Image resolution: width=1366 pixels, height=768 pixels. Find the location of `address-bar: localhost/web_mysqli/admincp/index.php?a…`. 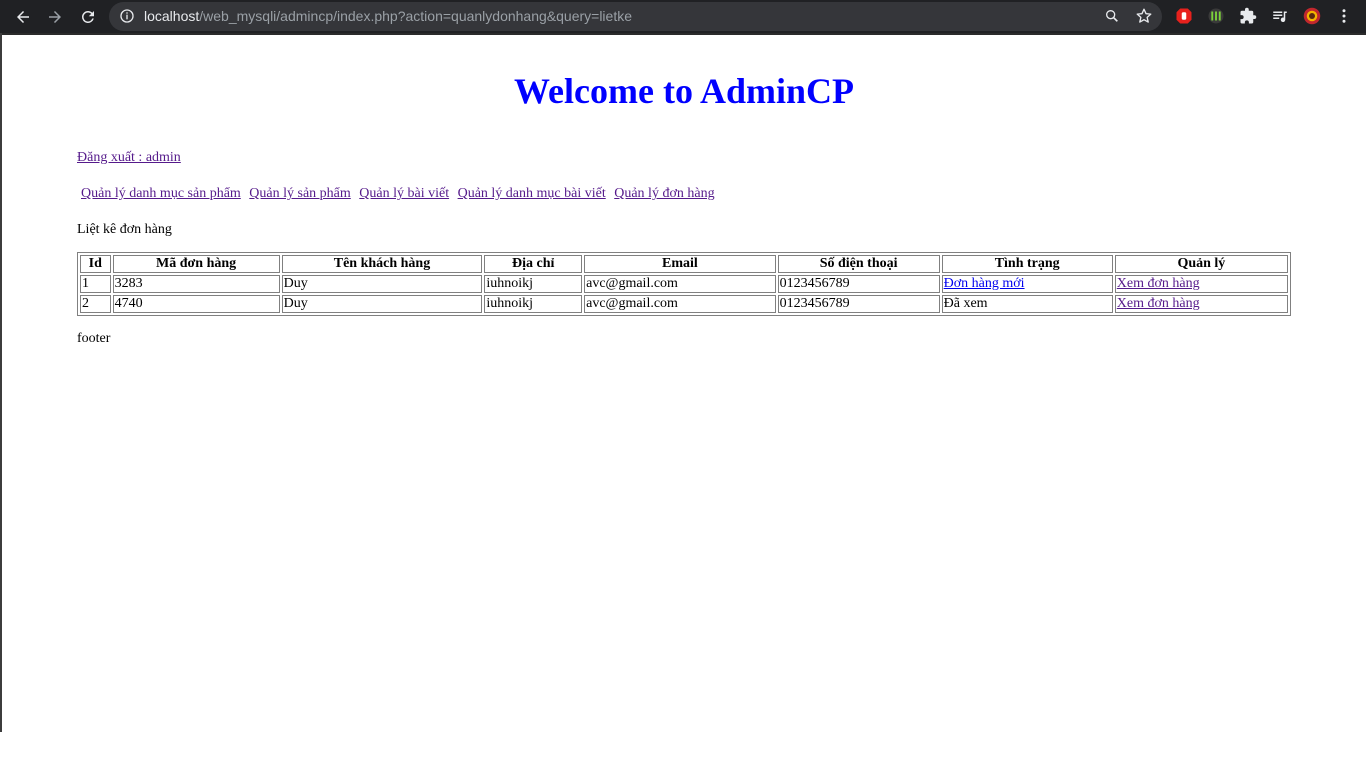

address-bar: localhost/web_mysqli/admincp/index.php?a… is located at coordinates (635, 16).